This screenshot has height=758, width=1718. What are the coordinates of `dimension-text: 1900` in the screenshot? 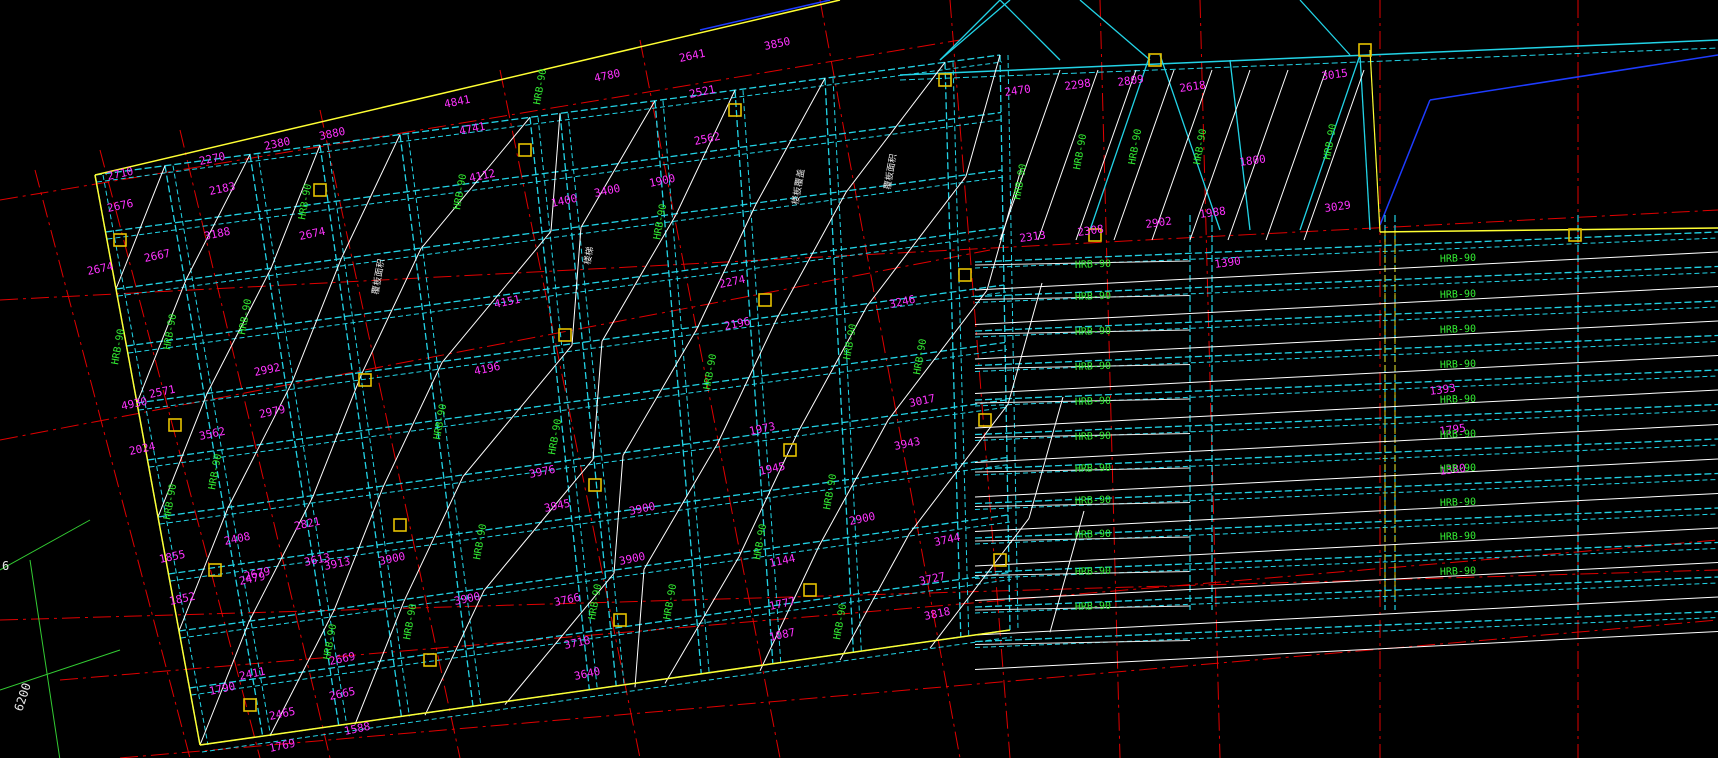 It's located at (662, 181).